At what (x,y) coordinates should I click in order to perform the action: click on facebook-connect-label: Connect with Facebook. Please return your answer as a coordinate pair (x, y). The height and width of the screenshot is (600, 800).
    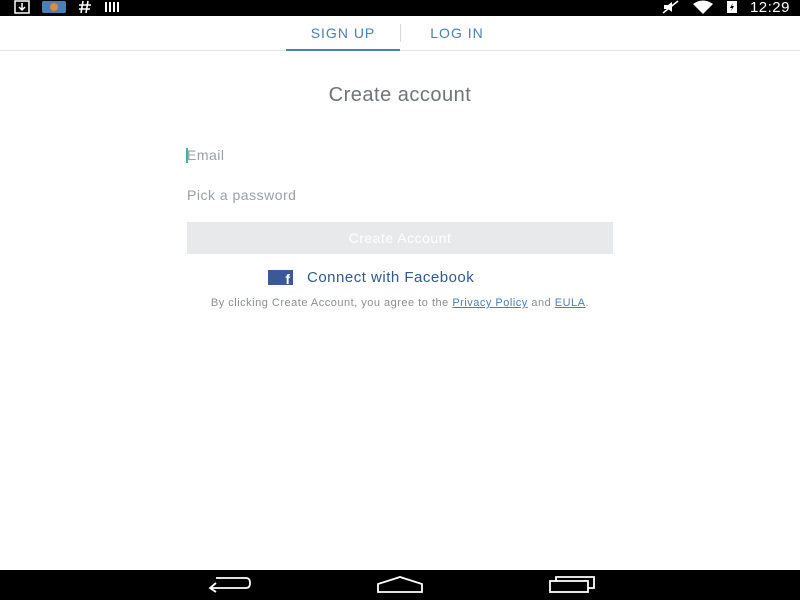
    Looking at the image, I should click on (391, 277).